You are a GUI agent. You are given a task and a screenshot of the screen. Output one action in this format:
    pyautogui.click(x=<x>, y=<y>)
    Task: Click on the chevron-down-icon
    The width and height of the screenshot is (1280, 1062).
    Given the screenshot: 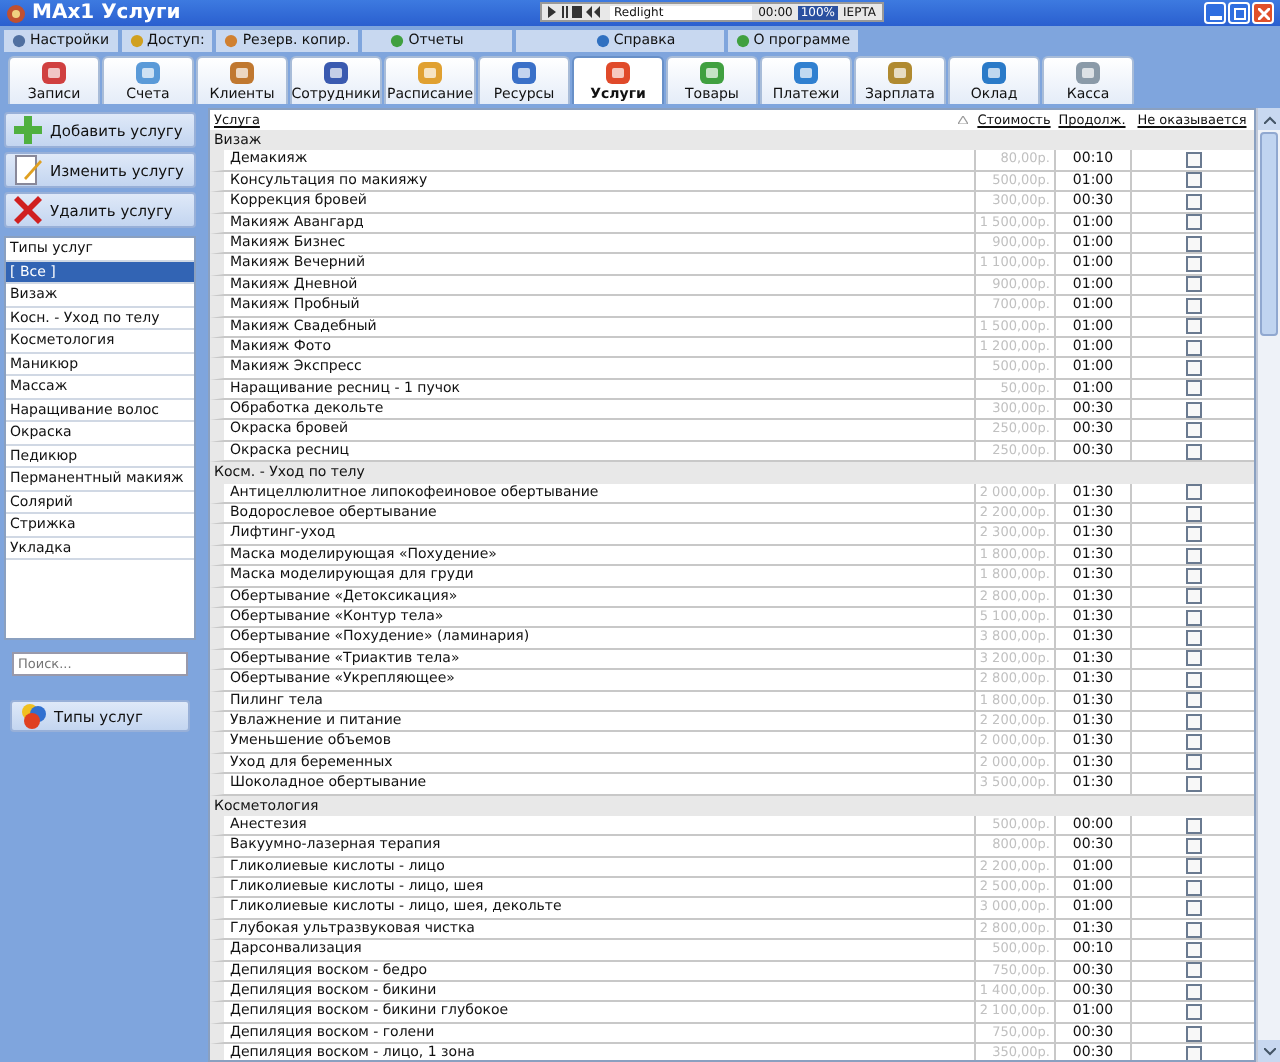 What is the action you would take?
    pyautogui.click(x=1269, y=1051)
    